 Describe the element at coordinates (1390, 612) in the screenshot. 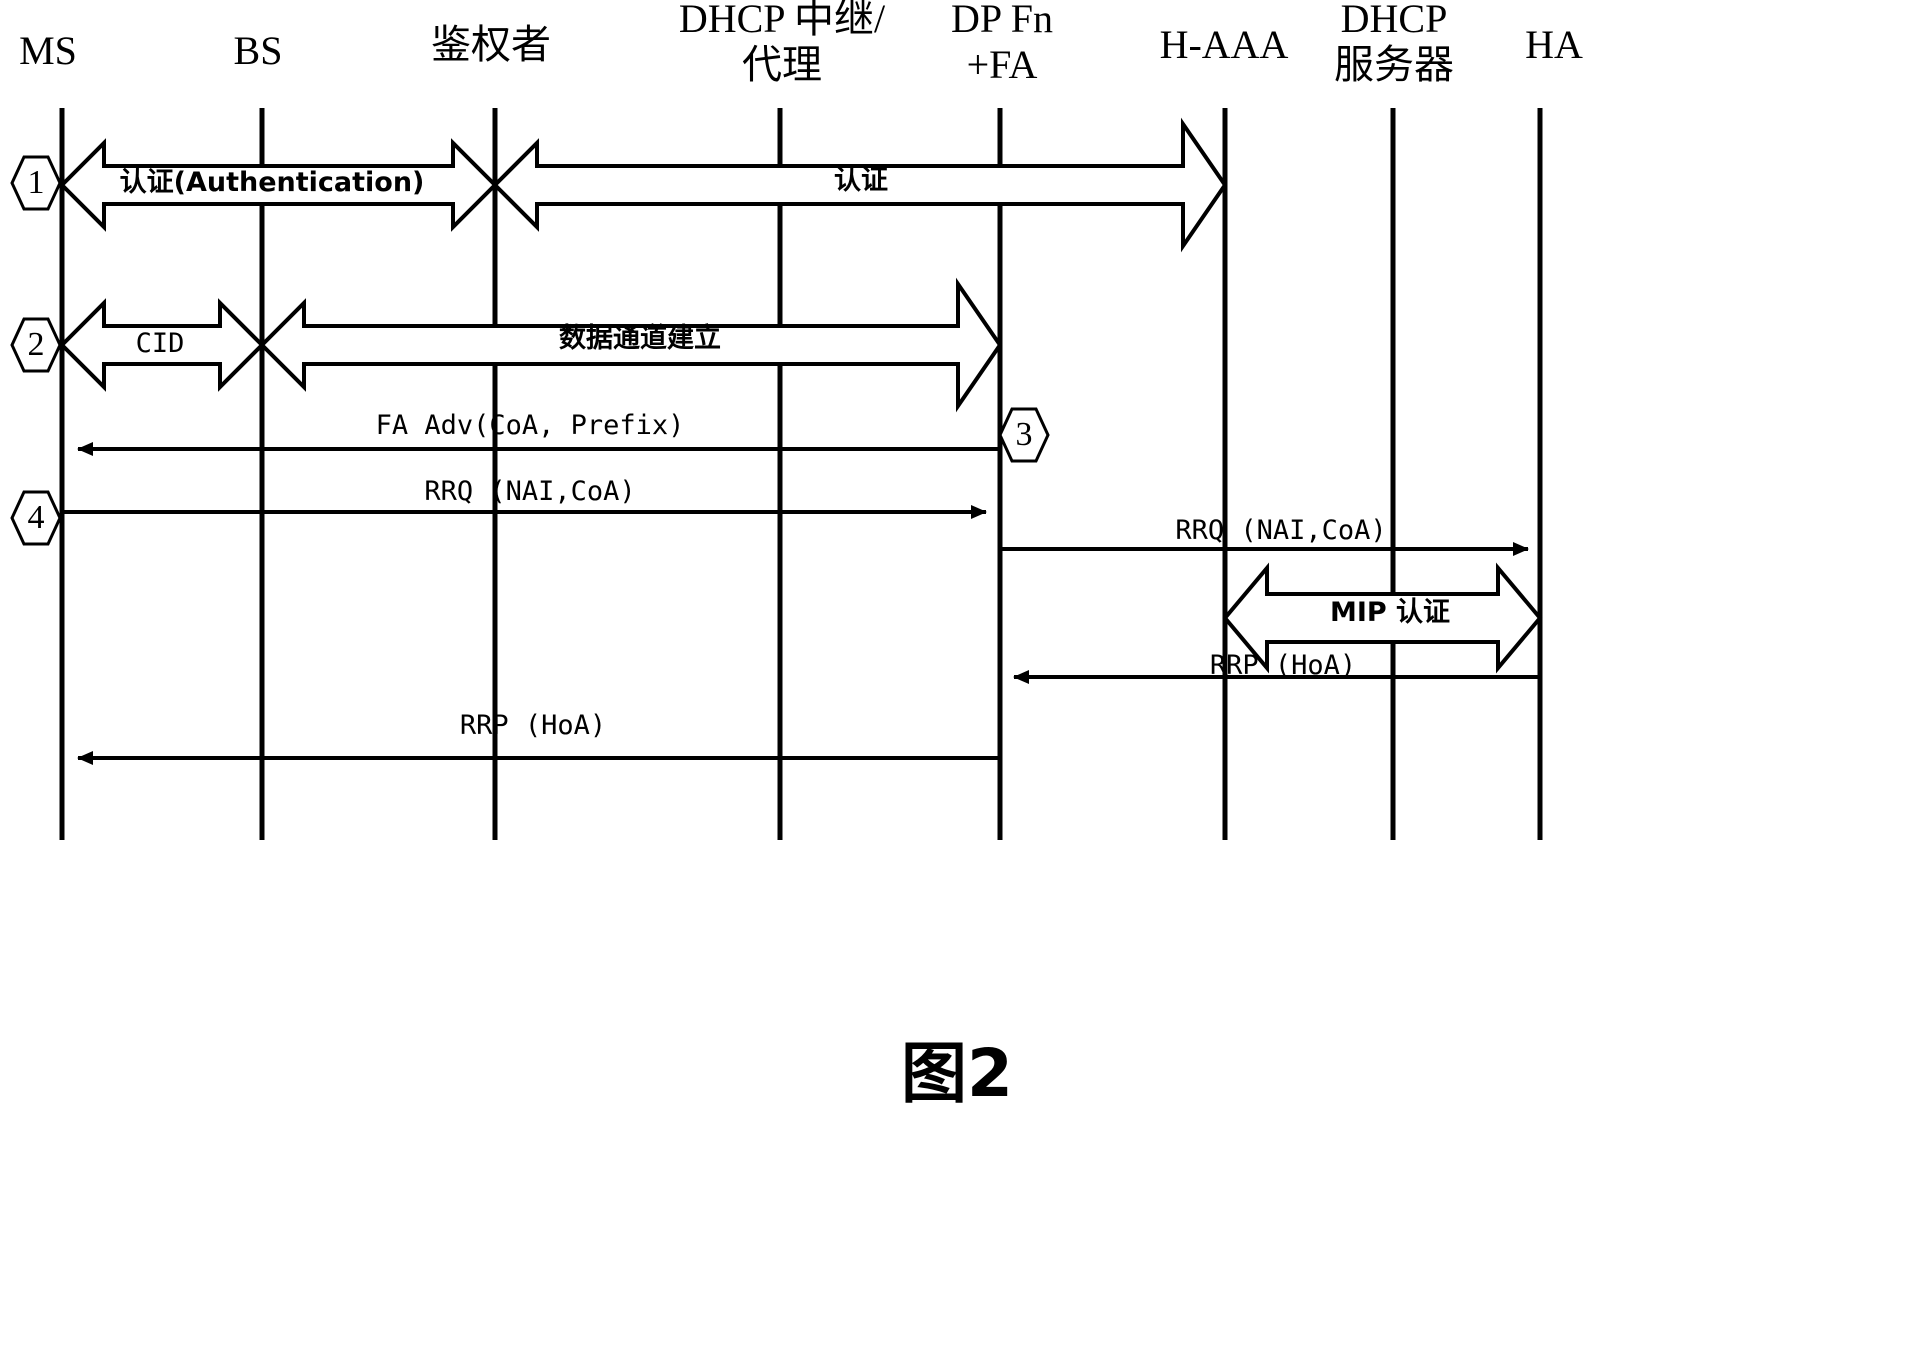

I see `message-label-mip-auth: MIP 认证` at that location.